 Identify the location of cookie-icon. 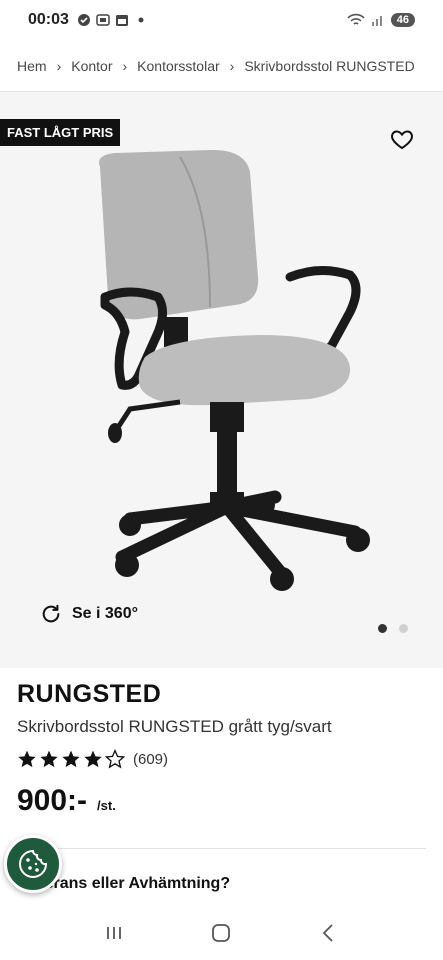
(33, 863).